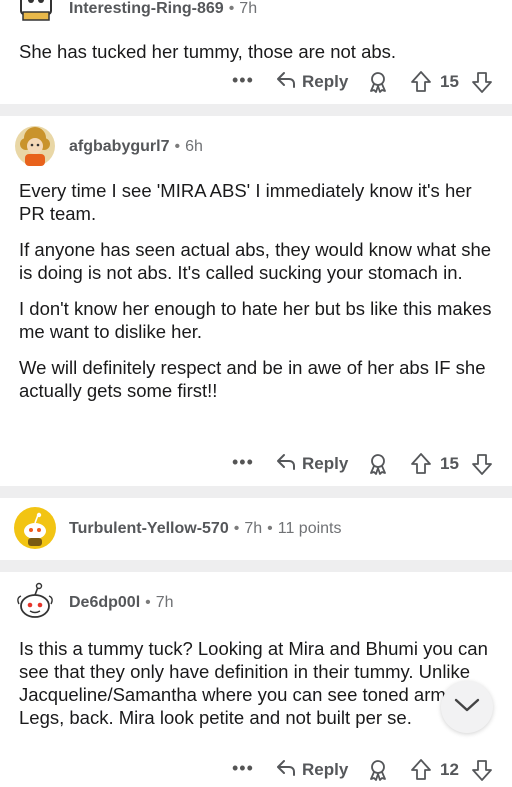  I want to click on comment-author: Interesting-Ring-869 • 7h, so click(163, 9).